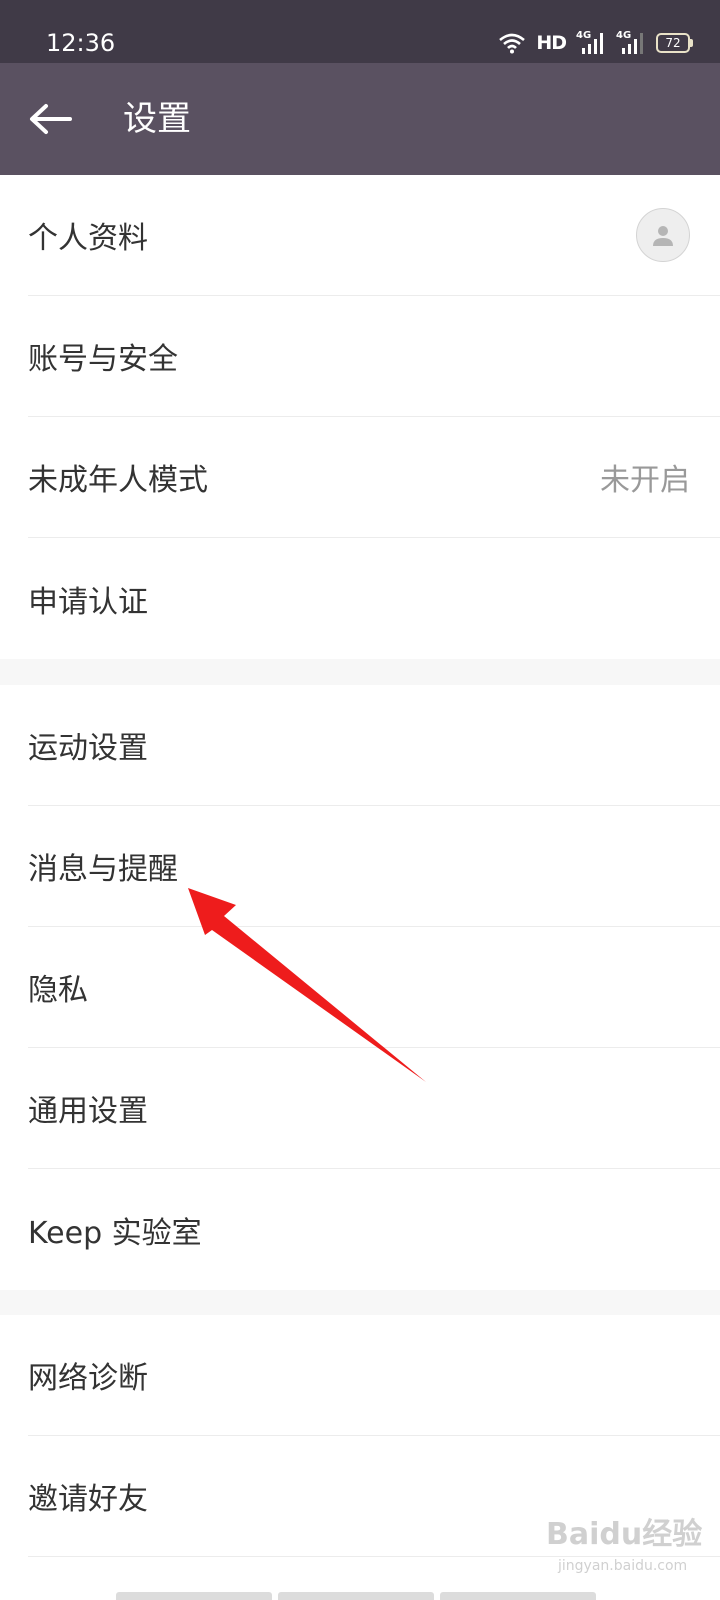 This screenshot has height=1600, width=720. I want to click on avatar, so click(663, 235).